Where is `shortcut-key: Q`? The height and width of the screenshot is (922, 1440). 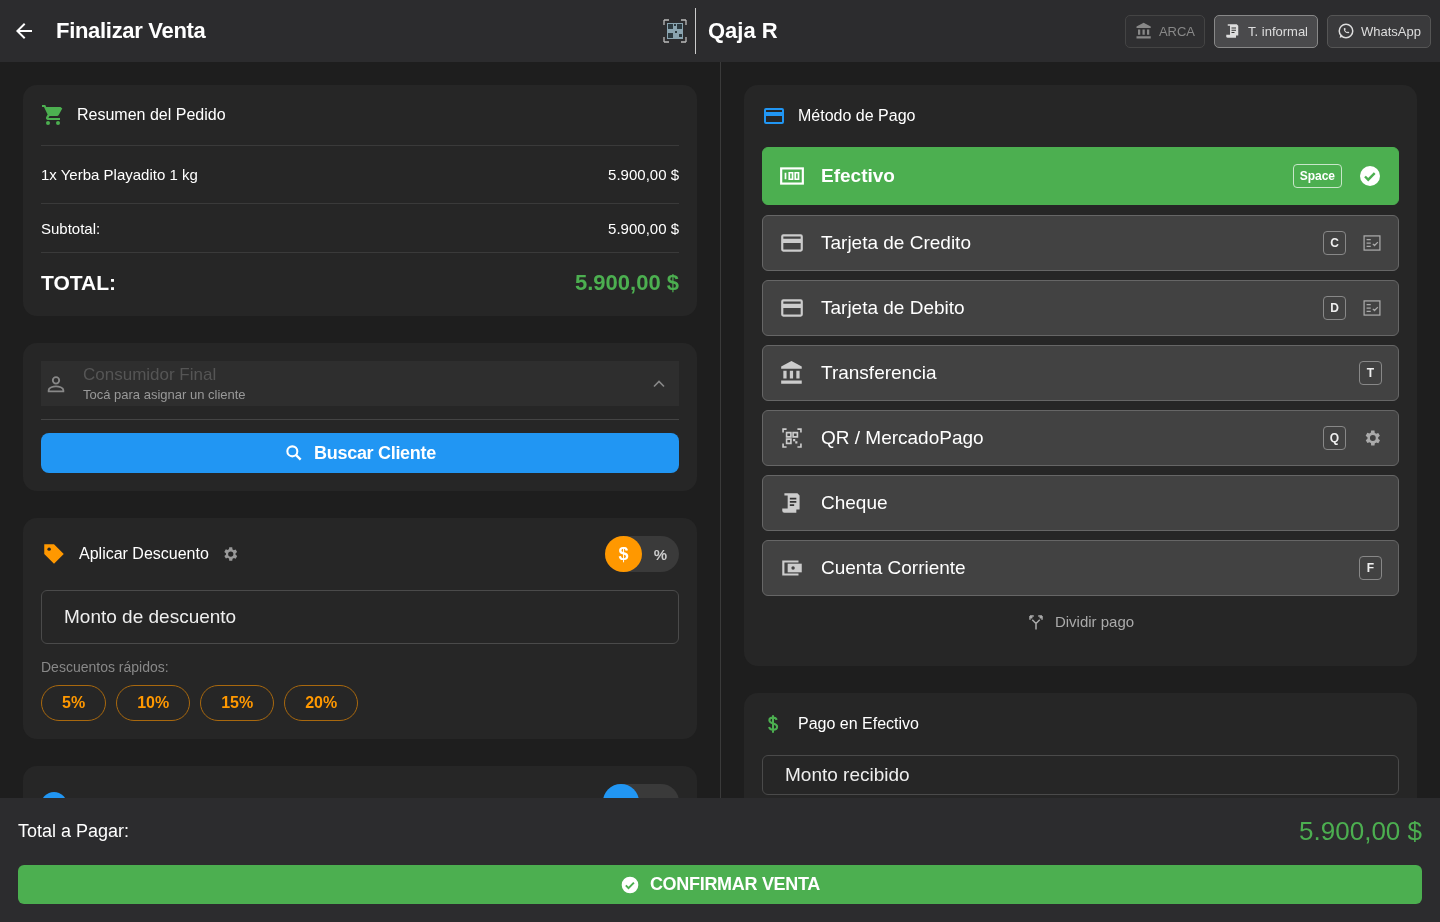
shortcut-key: Q is located at coordinates (1334, 438).